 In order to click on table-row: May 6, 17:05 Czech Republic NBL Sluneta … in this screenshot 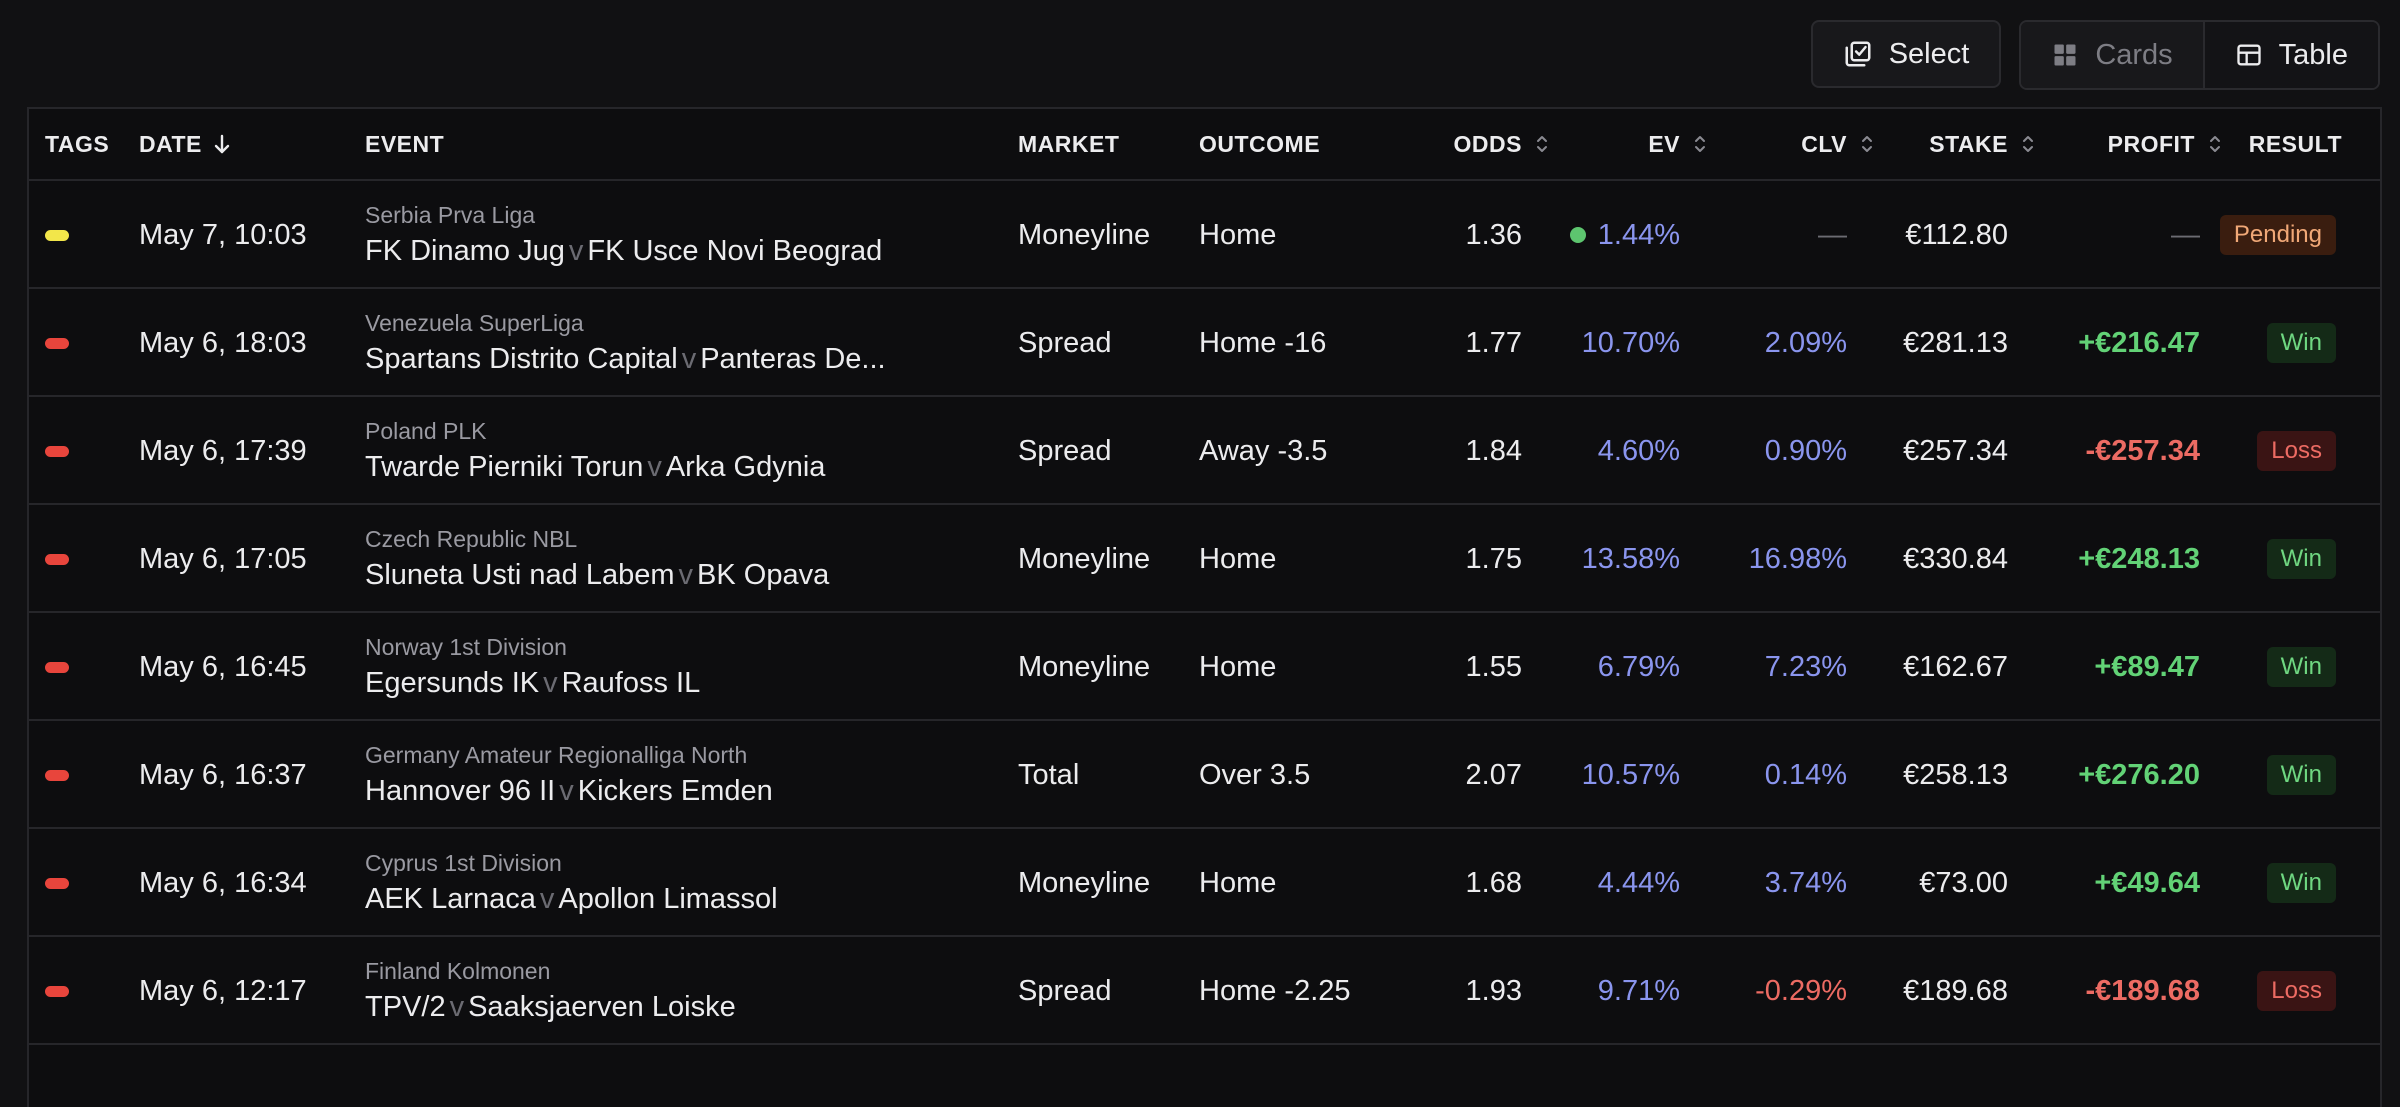, I will do `click(1204, 559)`.